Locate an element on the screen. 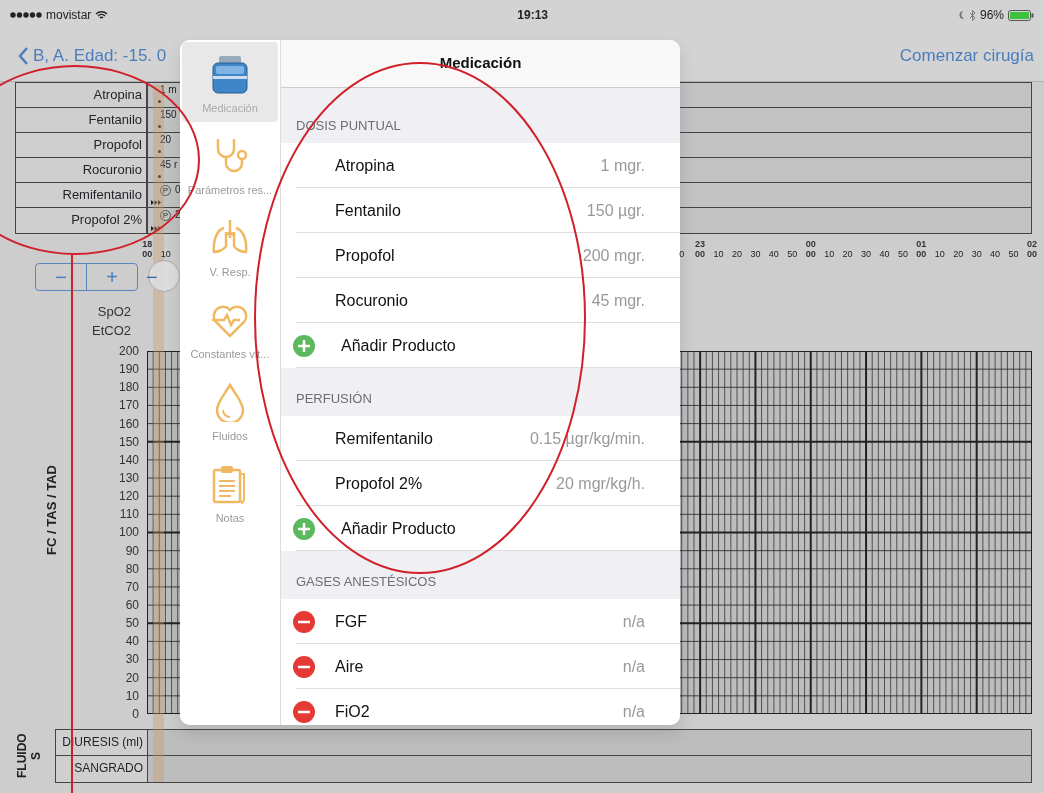  y-axis-label: 120 is located at coordinates (128, 497).